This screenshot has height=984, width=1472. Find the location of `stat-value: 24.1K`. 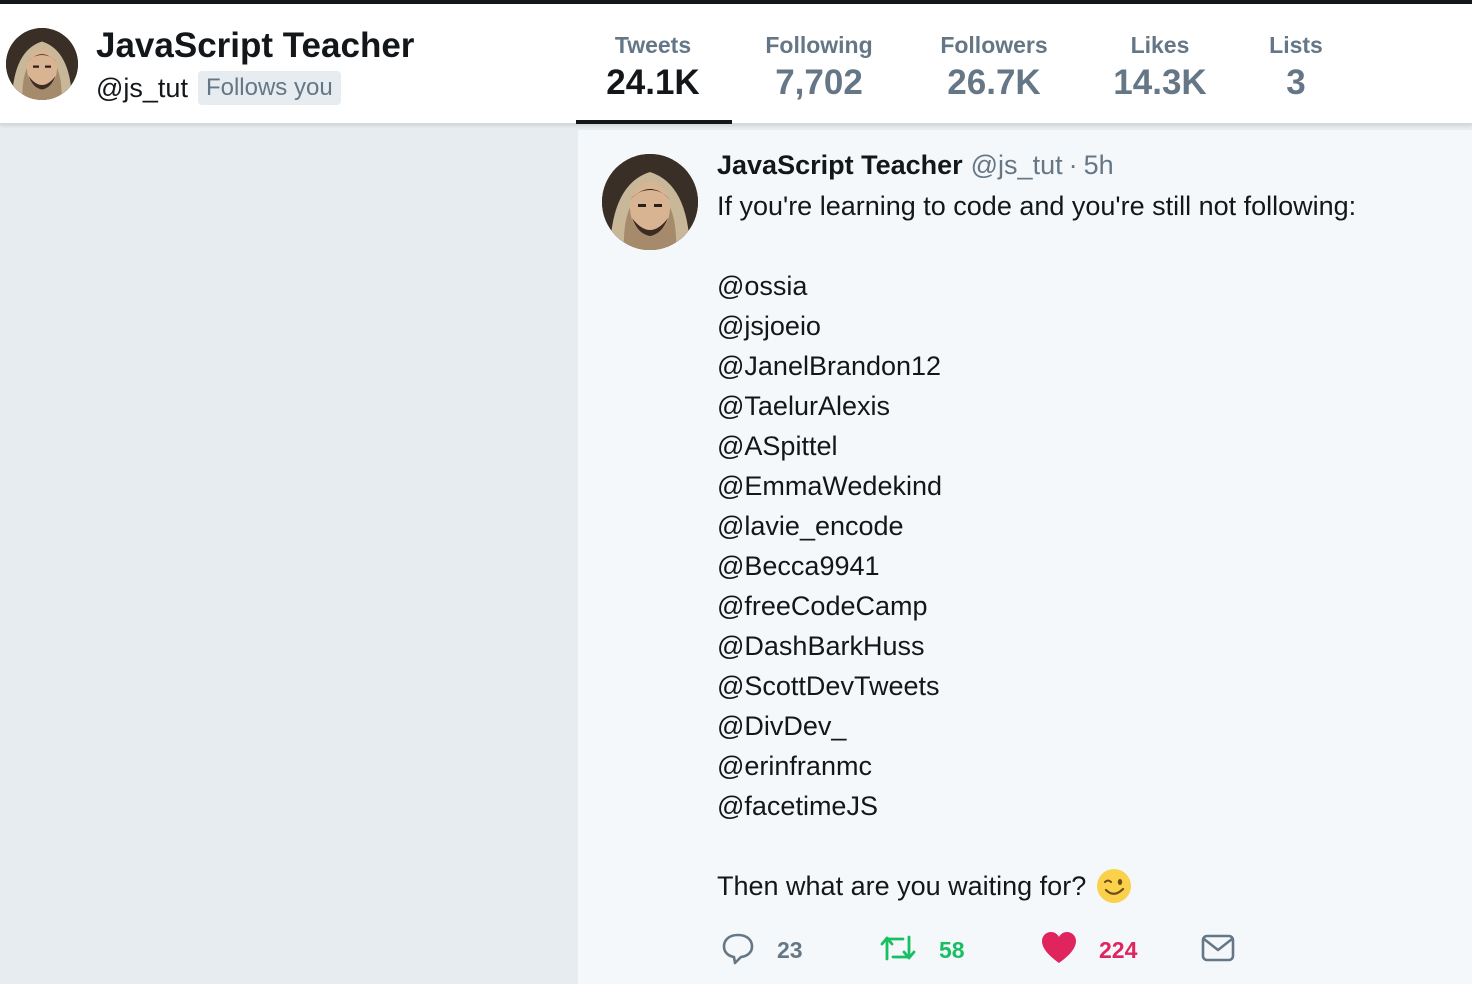

stat-value: 24.1K is located at coordinates (653, 82).